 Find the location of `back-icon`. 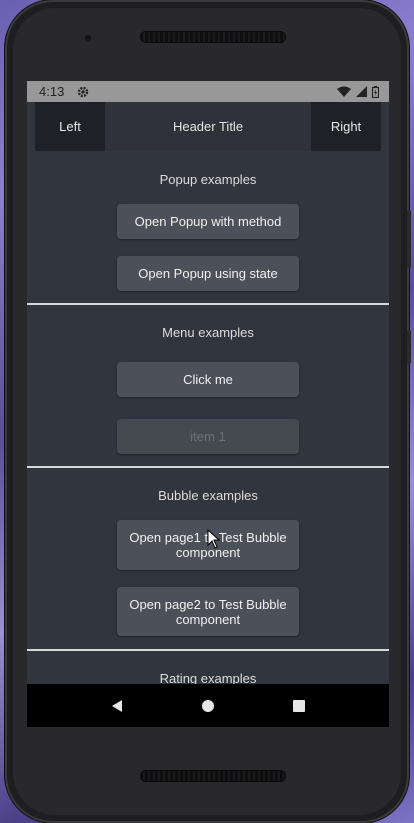

back-icon is located at coordinates (117, 706).